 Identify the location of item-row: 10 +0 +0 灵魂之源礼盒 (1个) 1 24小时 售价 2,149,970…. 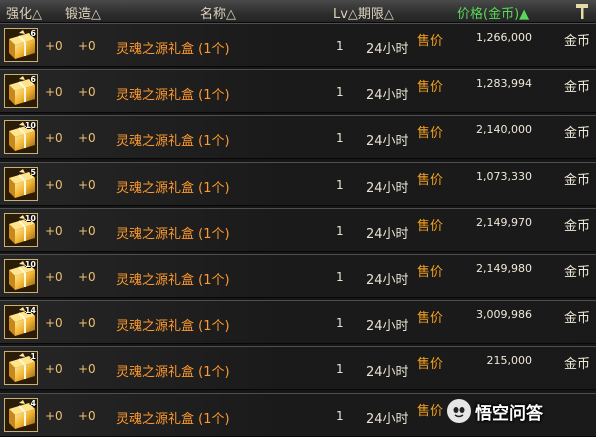
(298, 229).